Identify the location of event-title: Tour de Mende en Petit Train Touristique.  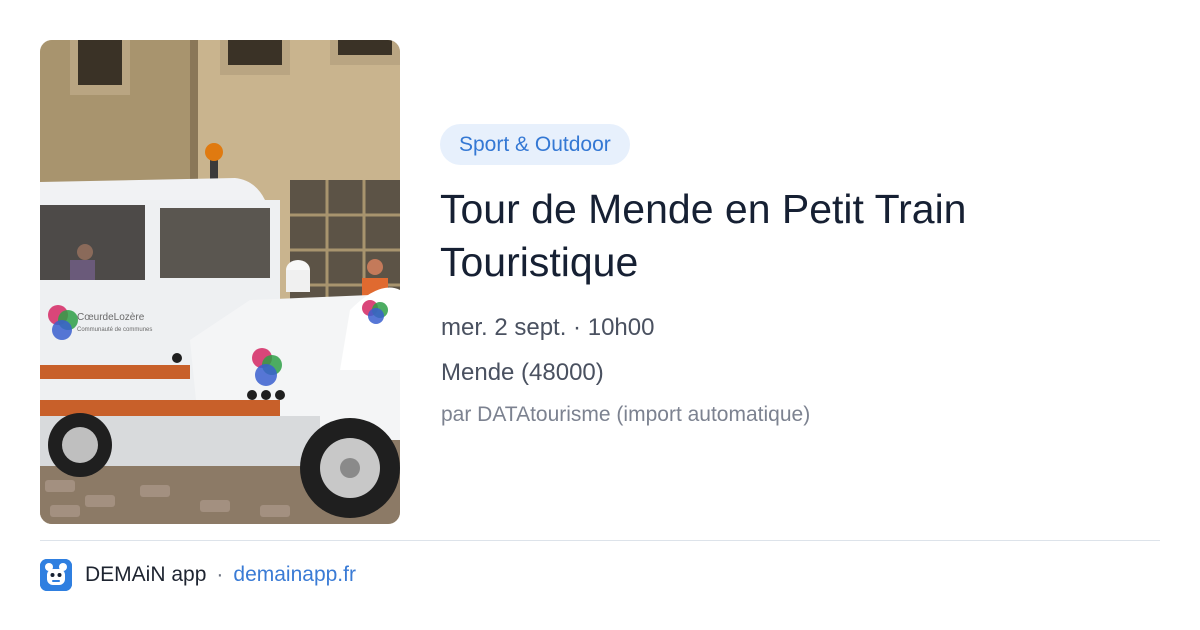
(703, 235).